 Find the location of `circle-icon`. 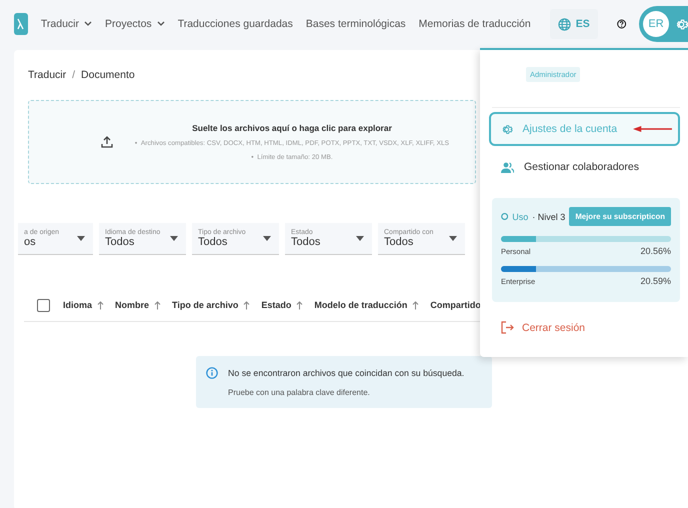

circle-icon is located at coordinates (504, 216).